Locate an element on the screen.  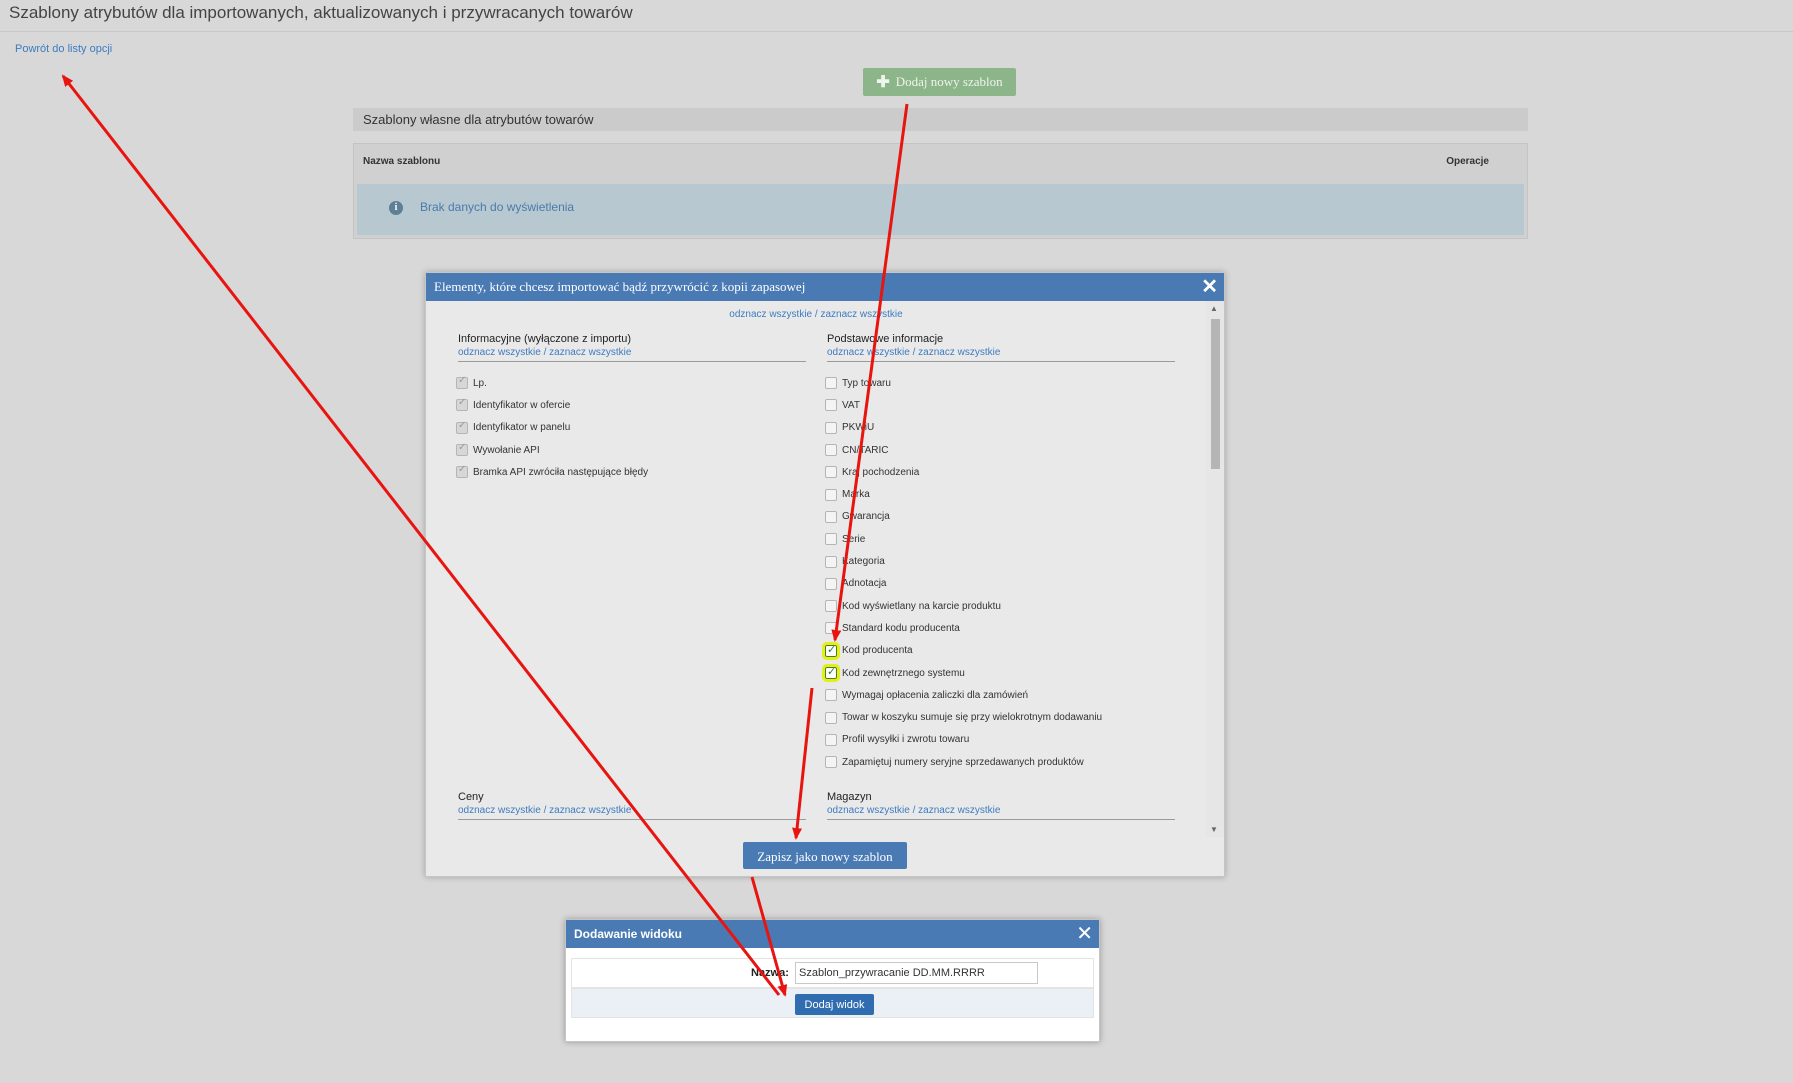
view-name-input is located at coordinates (916, 973).